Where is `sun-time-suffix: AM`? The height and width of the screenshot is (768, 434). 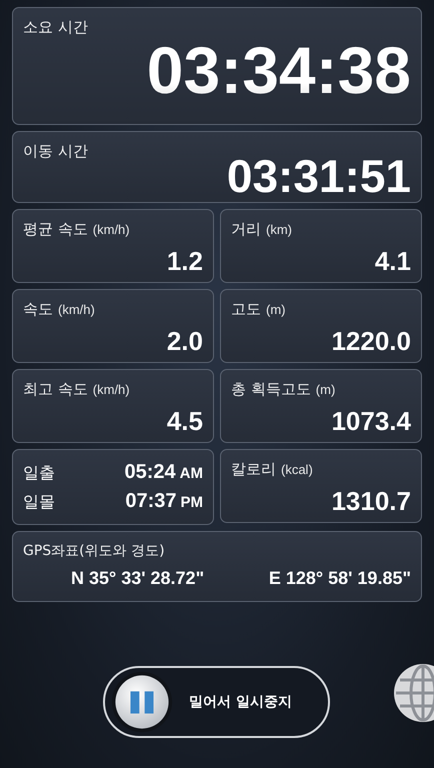
sun-time-suffix: AM is located at coordinates (191, 473).